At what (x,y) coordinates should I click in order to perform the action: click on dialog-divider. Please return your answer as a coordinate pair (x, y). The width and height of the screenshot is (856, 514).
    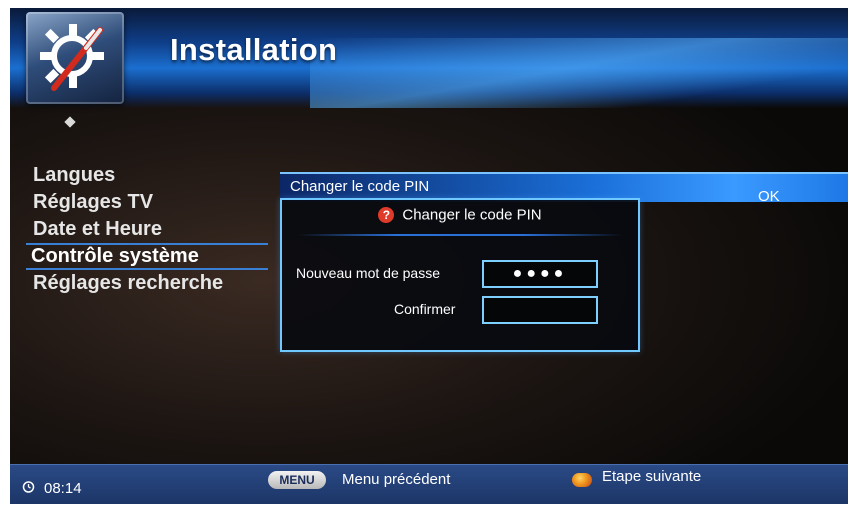
    Looking at the image, I should click on (460, 235).